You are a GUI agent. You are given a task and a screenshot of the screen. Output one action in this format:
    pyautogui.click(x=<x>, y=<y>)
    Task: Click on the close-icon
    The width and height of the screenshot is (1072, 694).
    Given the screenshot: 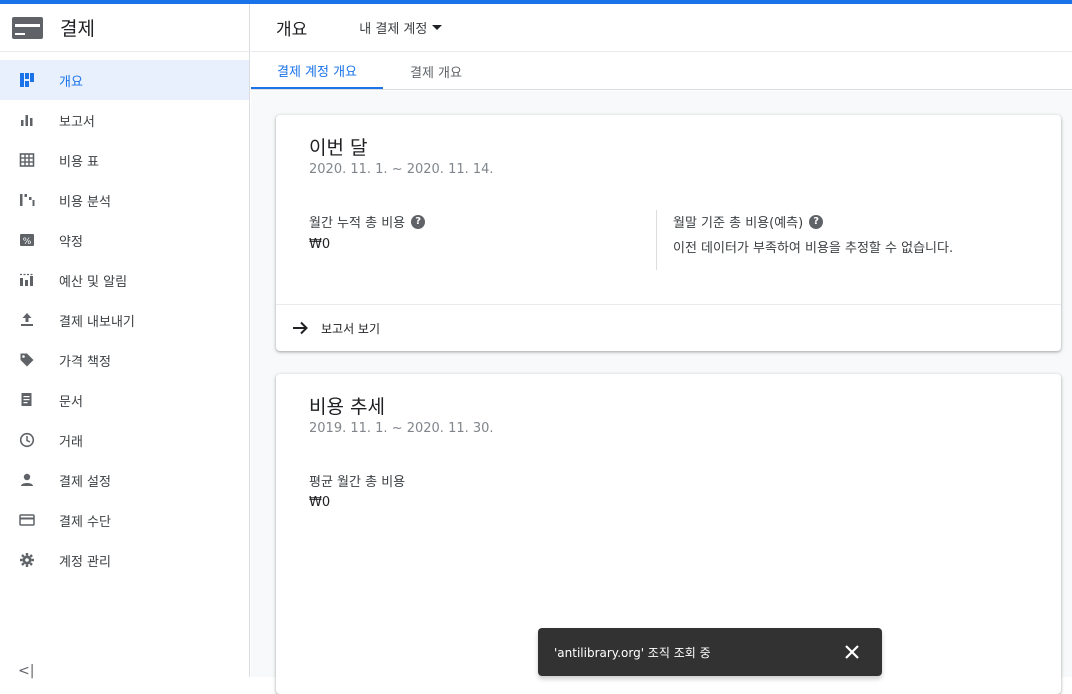 What is the action you would take?
    pyautogui.click(x=852, y=652)
    